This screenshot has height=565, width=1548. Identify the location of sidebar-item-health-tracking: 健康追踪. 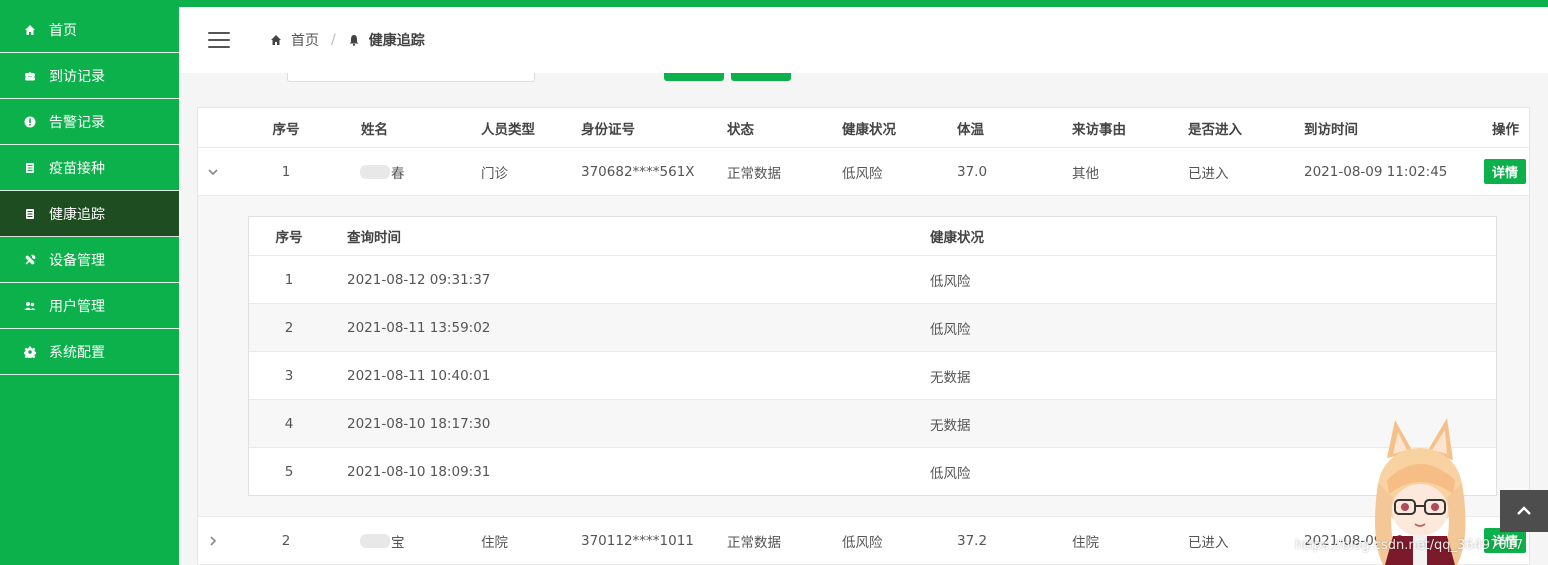
(89, 214).